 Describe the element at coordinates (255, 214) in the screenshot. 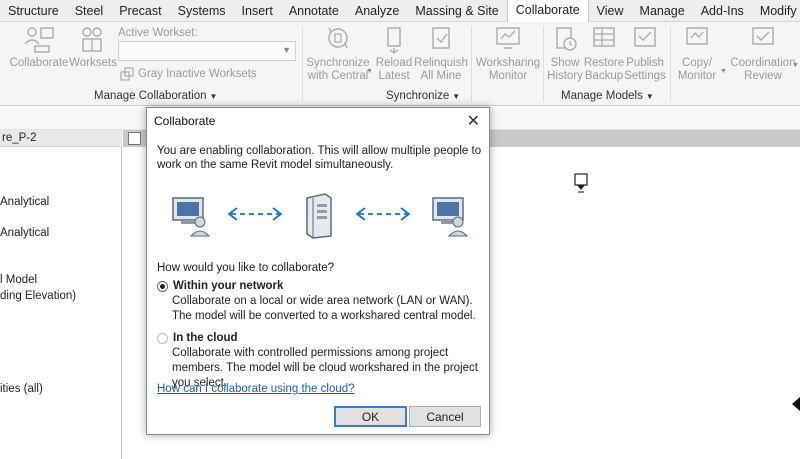

I see `bidirectional-arrow-icon-left` at that location.